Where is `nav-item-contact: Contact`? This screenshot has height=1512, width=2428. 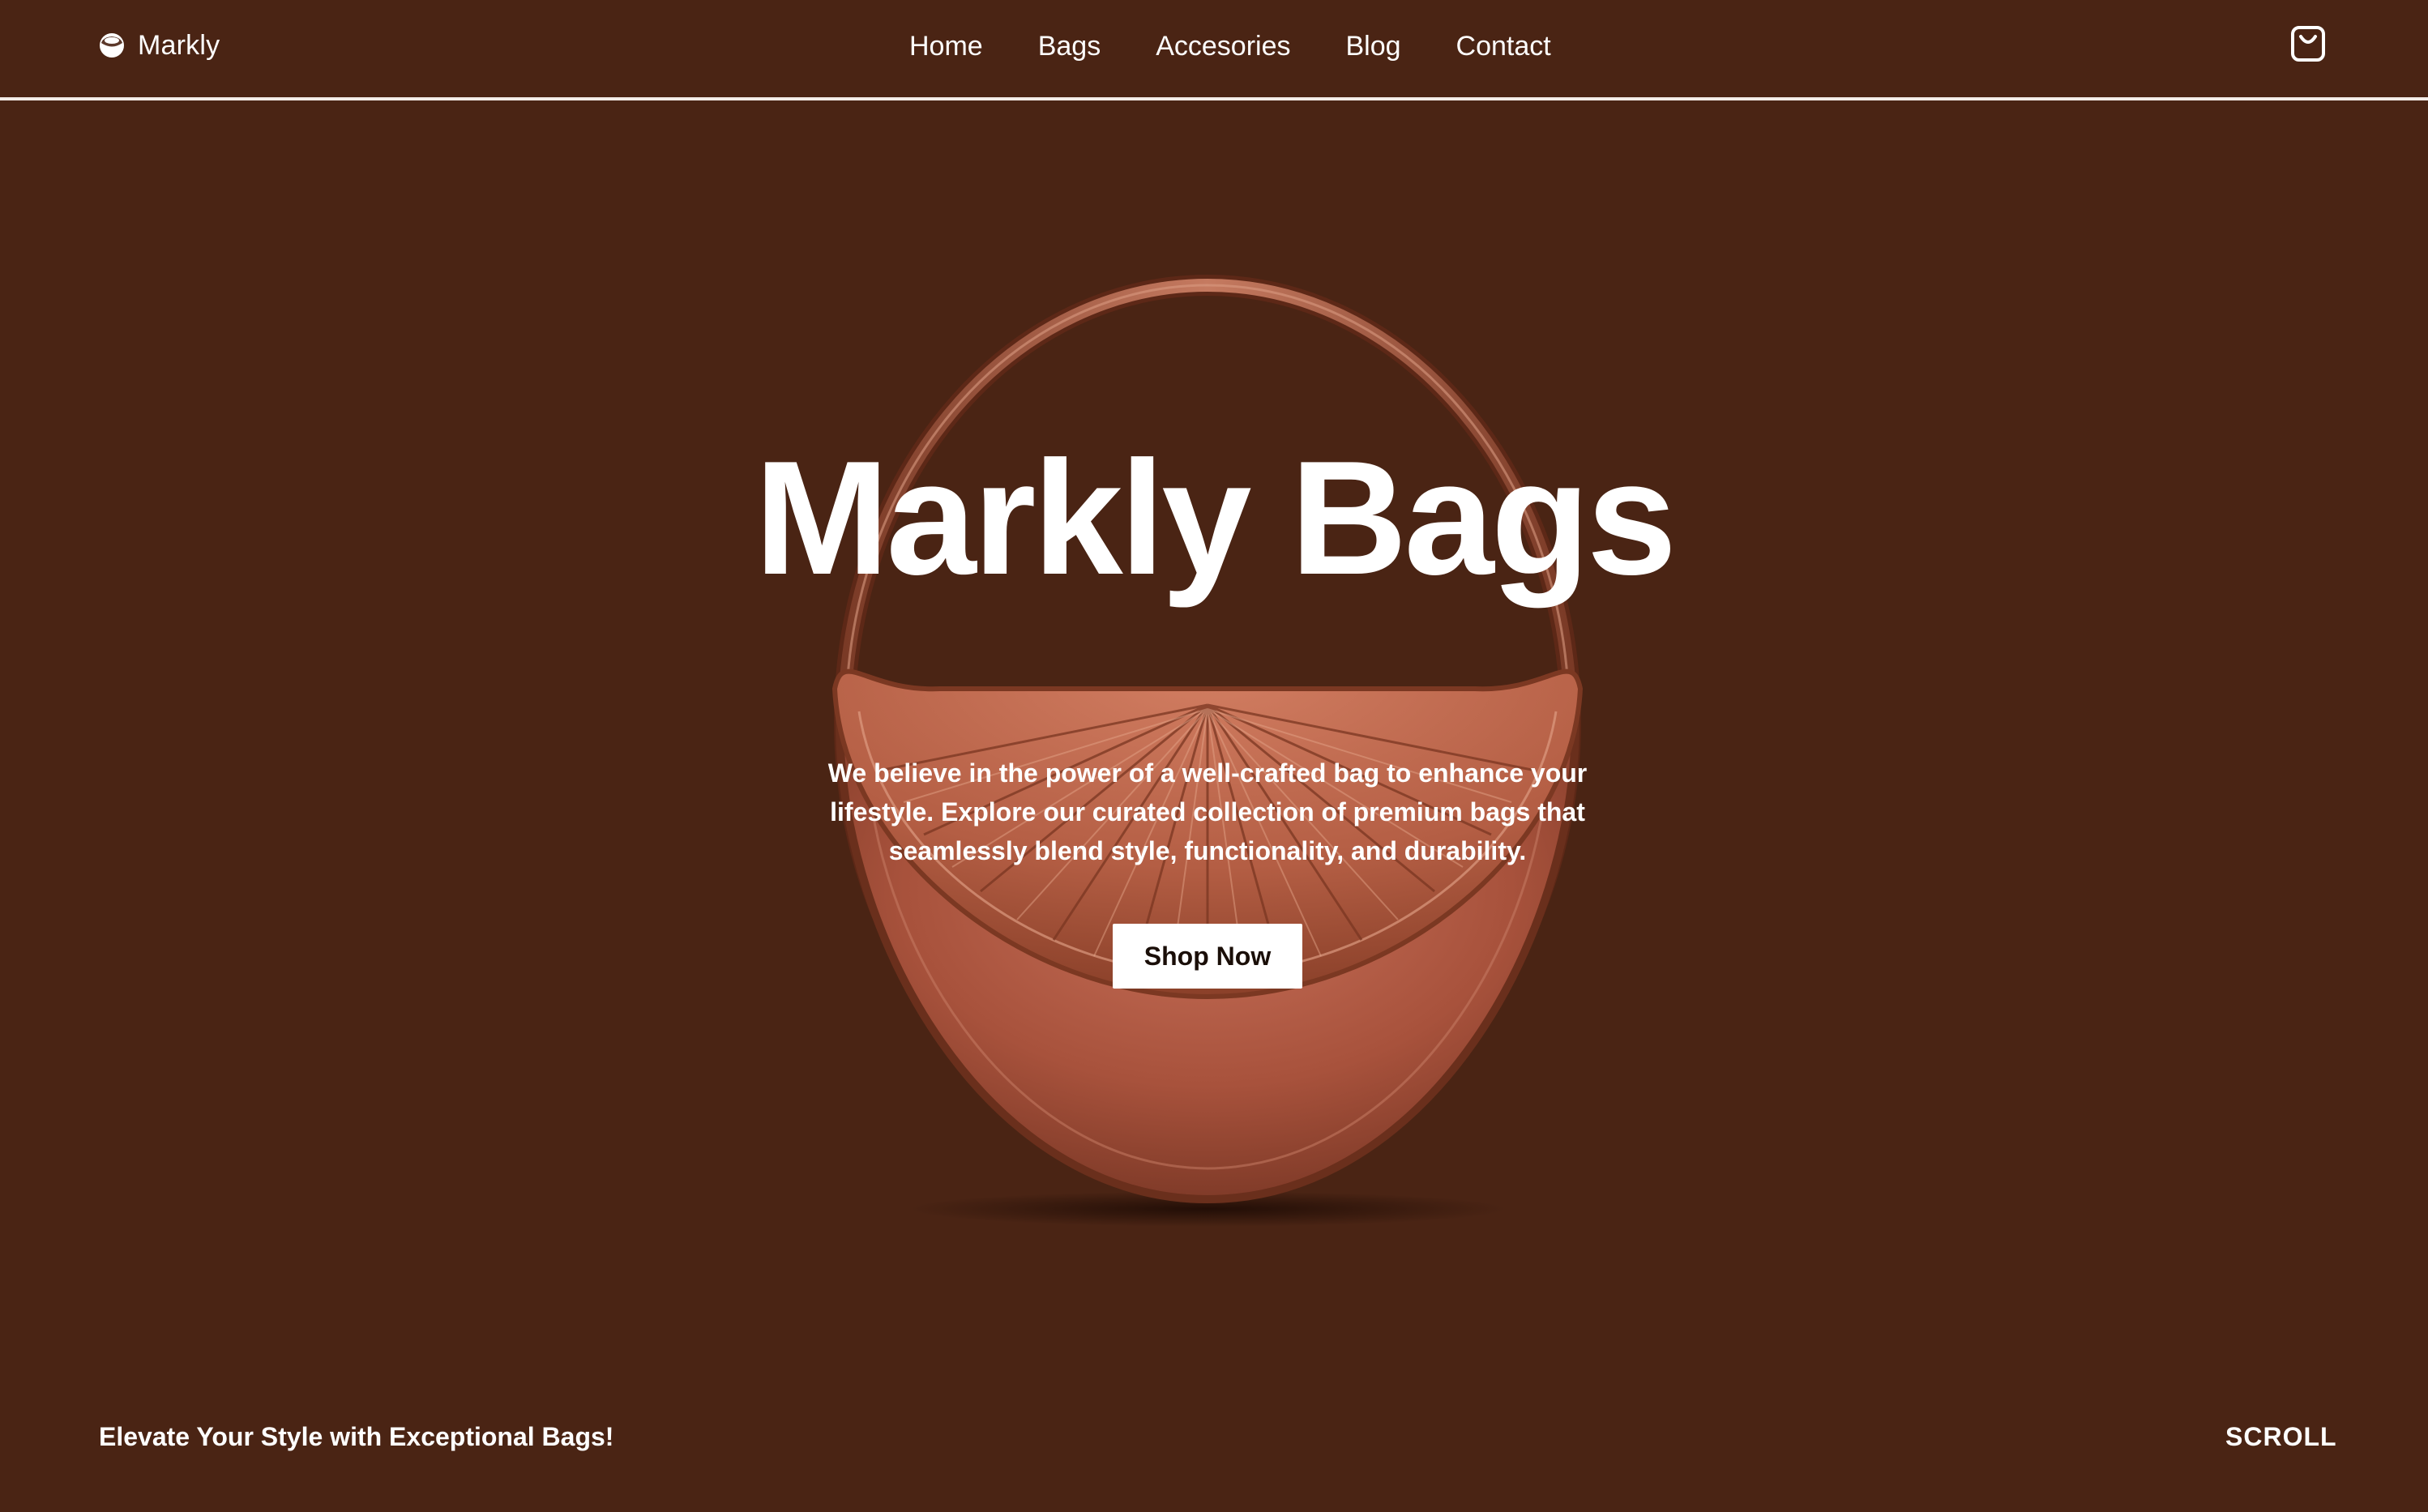 nav-item-contact: Contact is located at coordinates (1503, 47).